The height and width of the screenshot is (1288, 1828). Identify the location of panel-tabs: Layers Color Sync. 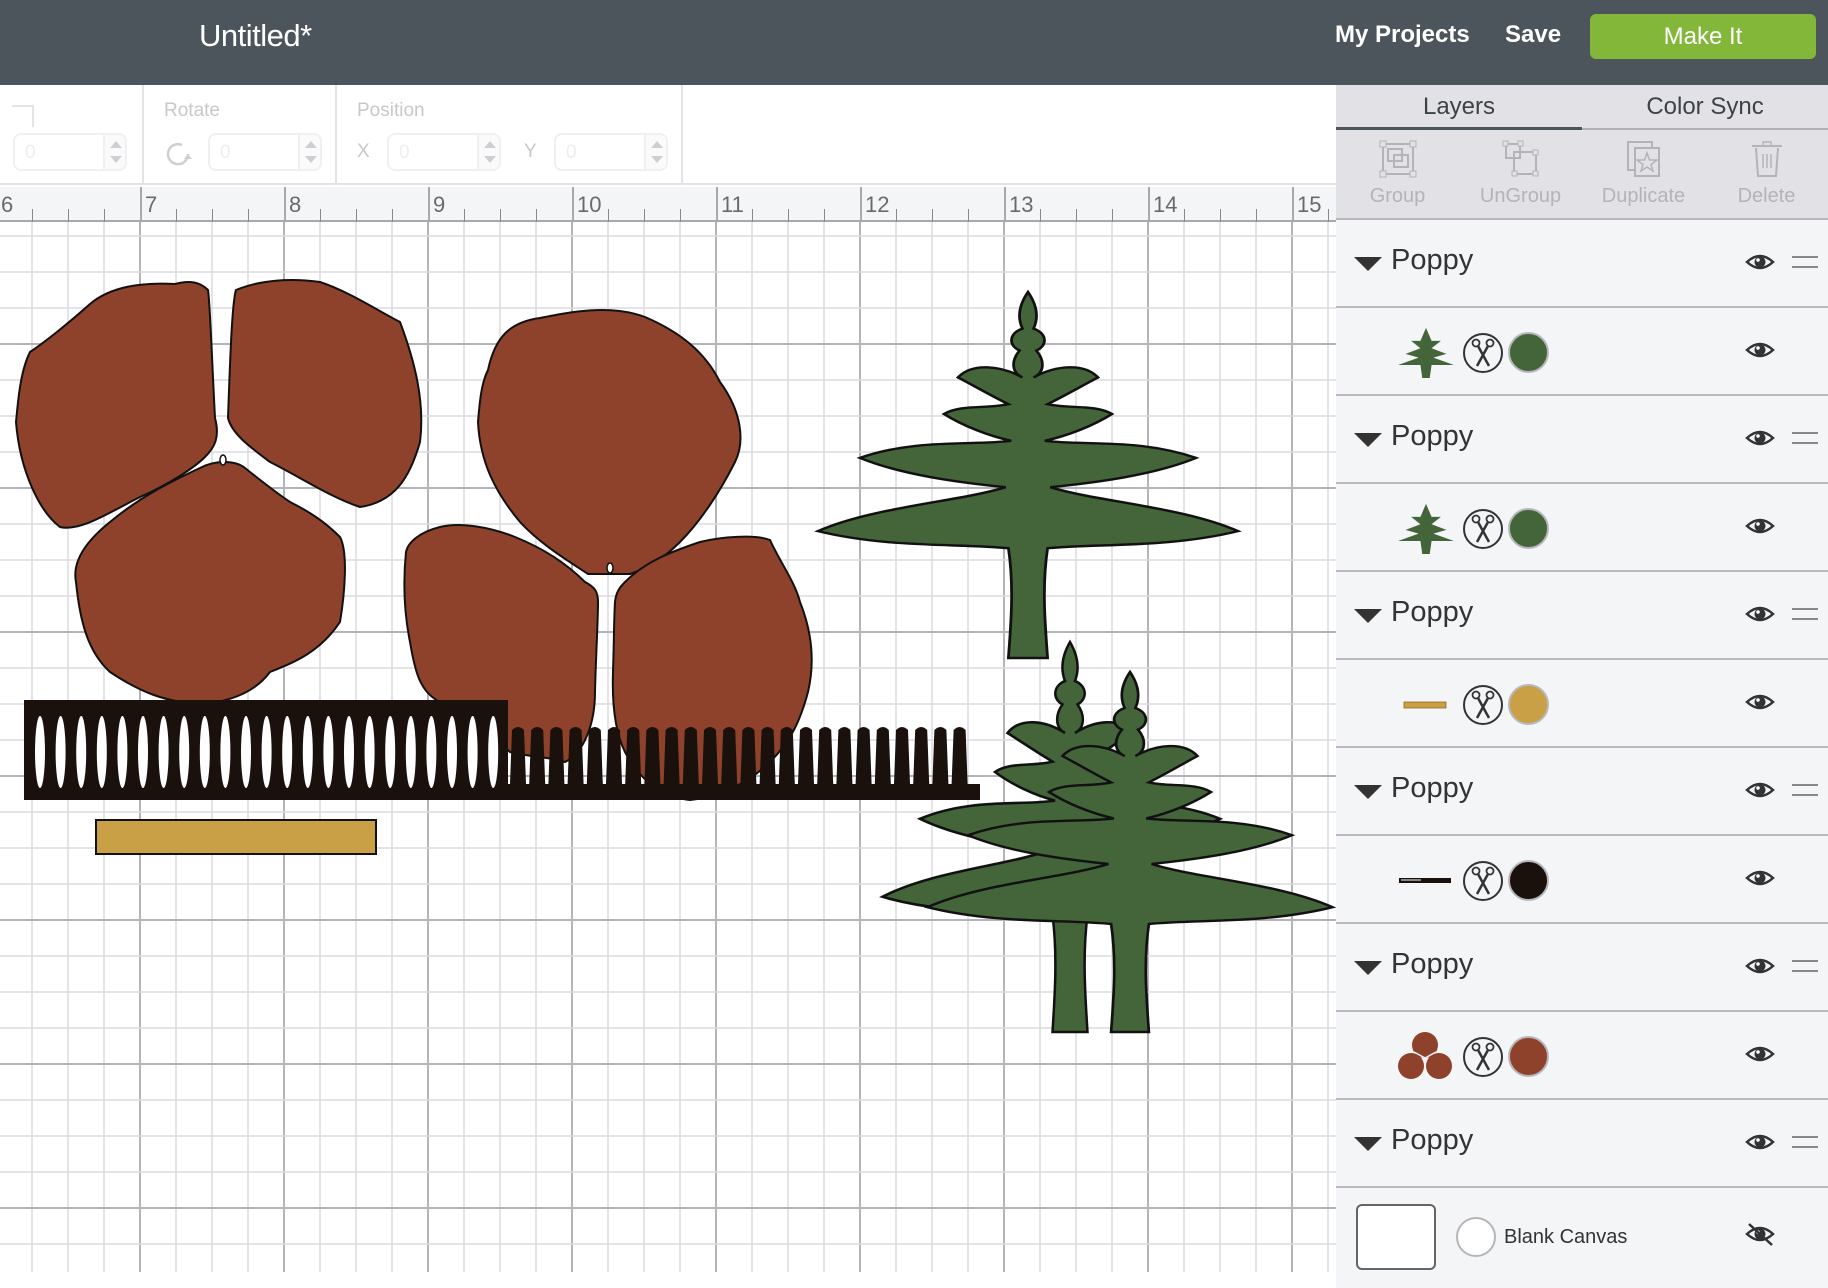
(1582, 107).